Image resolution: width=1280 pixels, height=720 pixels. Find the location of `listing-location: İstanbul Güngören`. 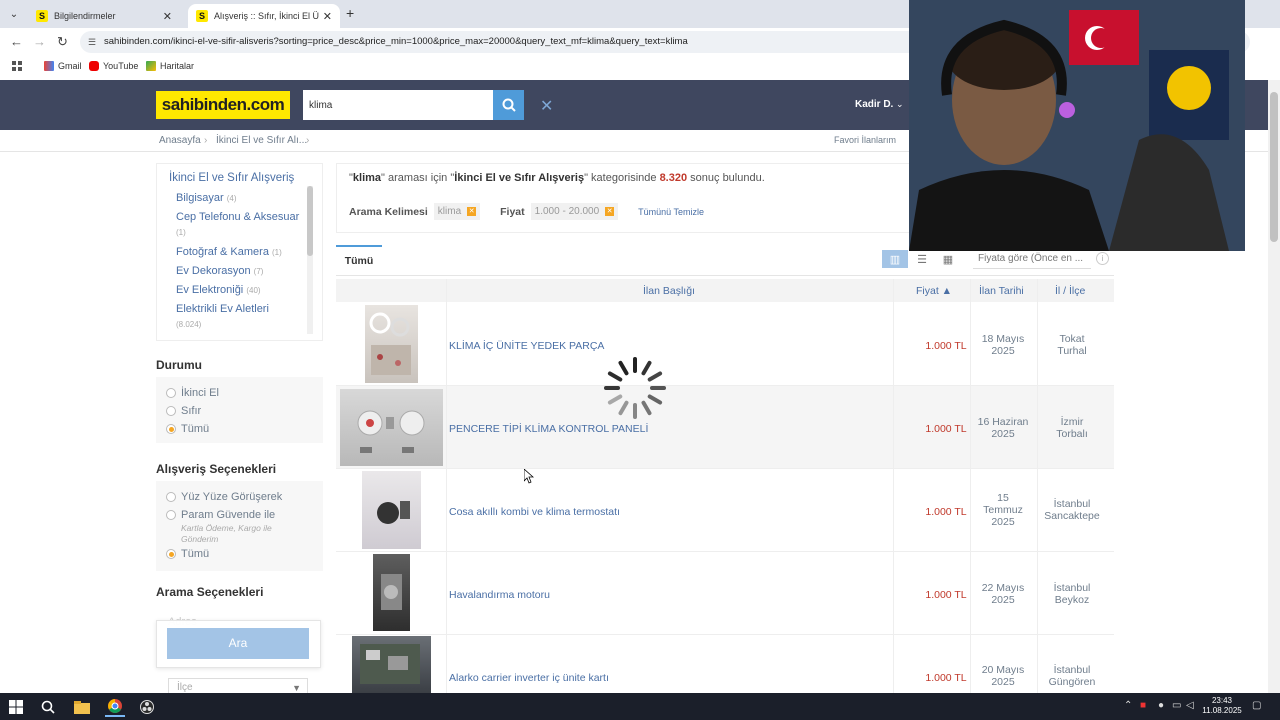

listing-location: İstanbul Güngören is located at coordinates (1072, 676).